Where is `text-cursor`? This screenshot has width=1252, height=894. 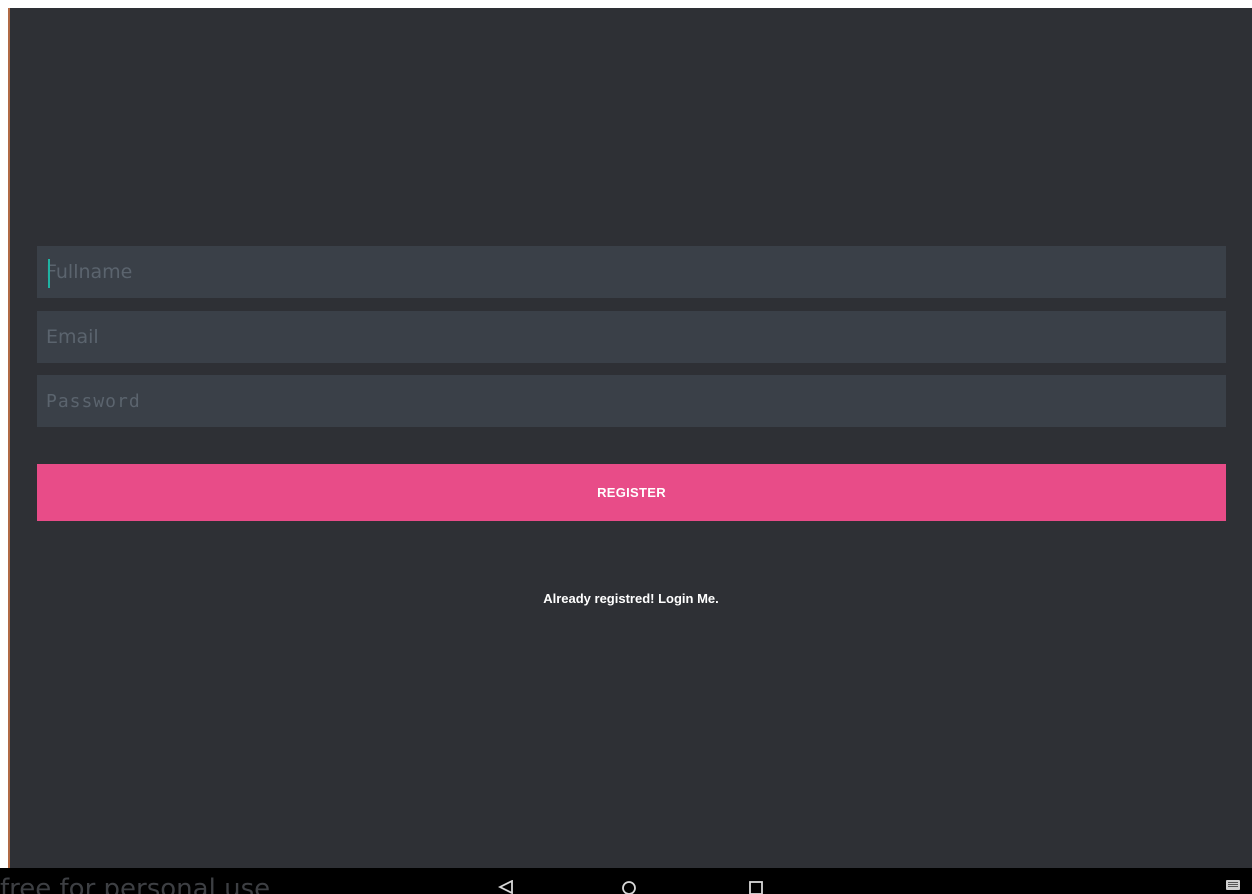 text-cursor is located at coordinates (49, 273).